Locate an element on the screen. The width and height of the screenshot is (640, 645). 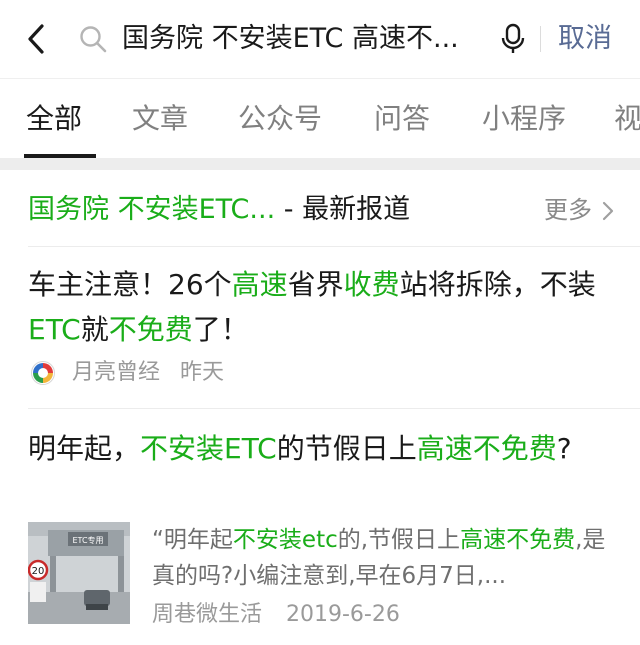
article-thumbnail: ETC专用 20 is located at coordinates (79, 573).